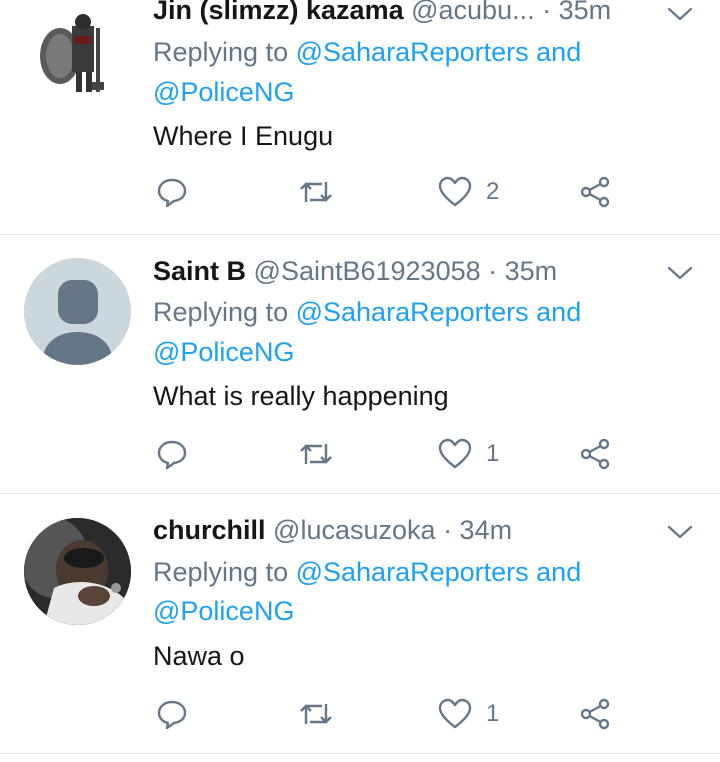 Image resolution: width=720 pixels, height=762 pixels. Describe the element at coordinates (199, 656) in the screenshot. I see `tweet-text: Nawa o` at that location.